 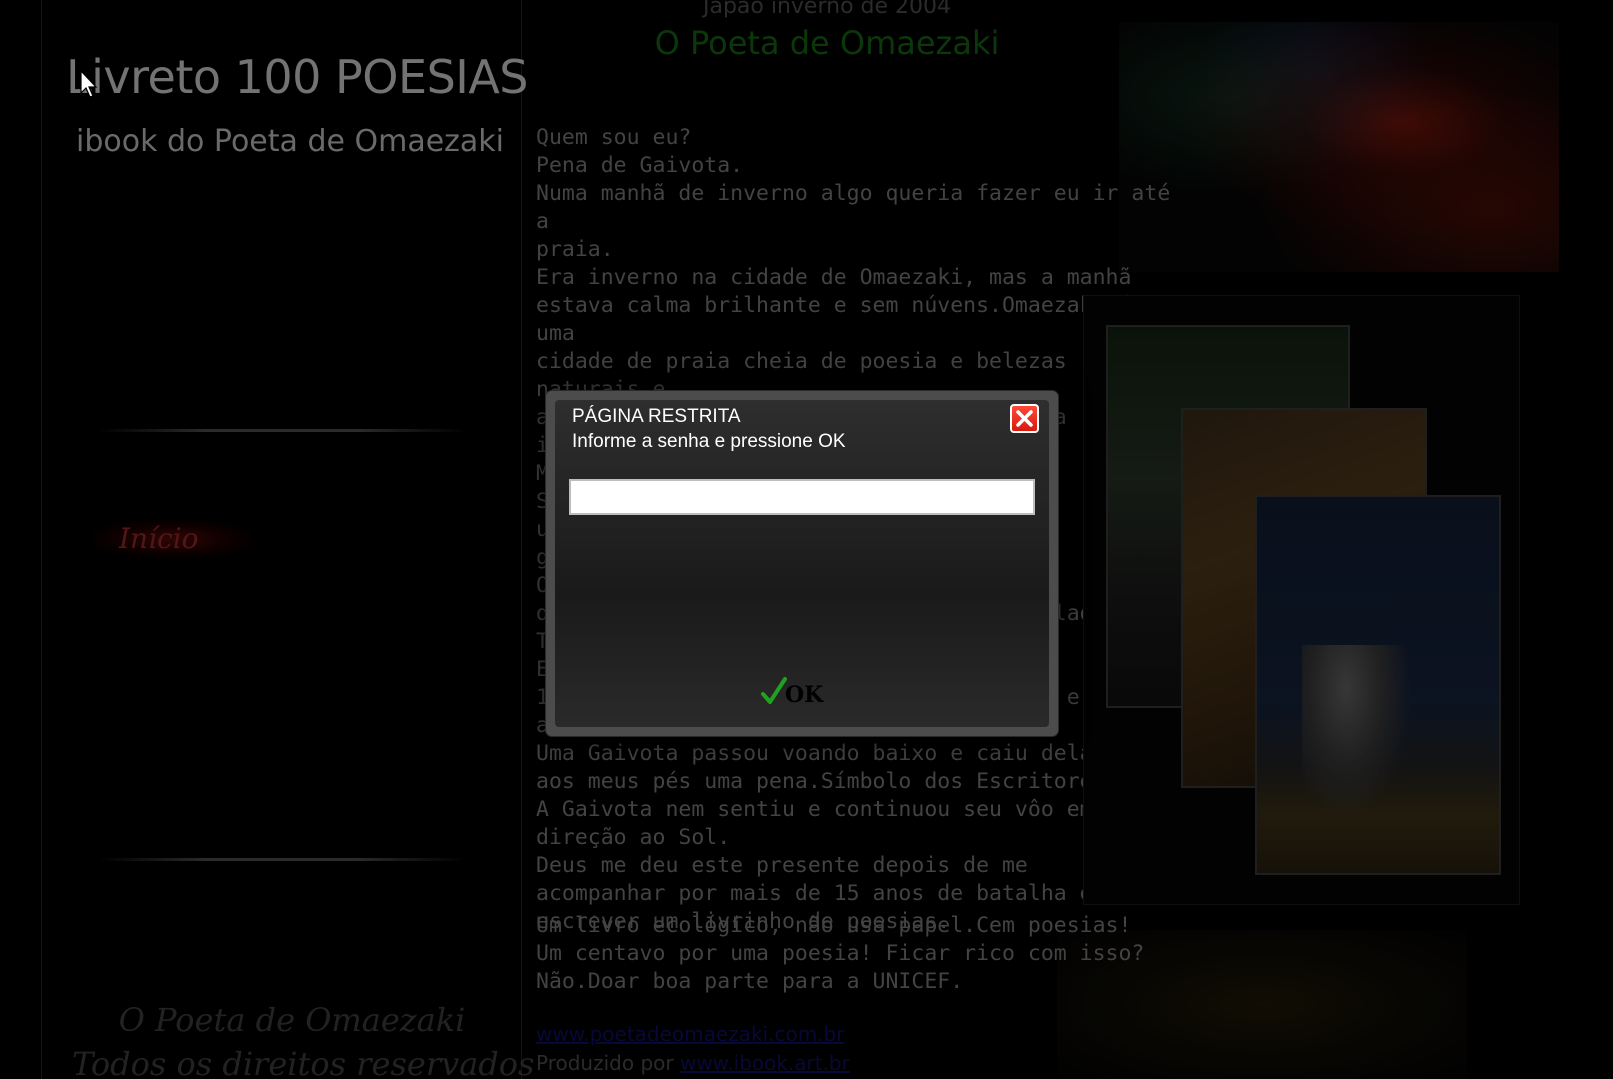 What do you see at coordinates (709, 441) in the screenshot?
I see `dialog-message: Informe a senha e pressione OK` at bounding box center [709, 441].